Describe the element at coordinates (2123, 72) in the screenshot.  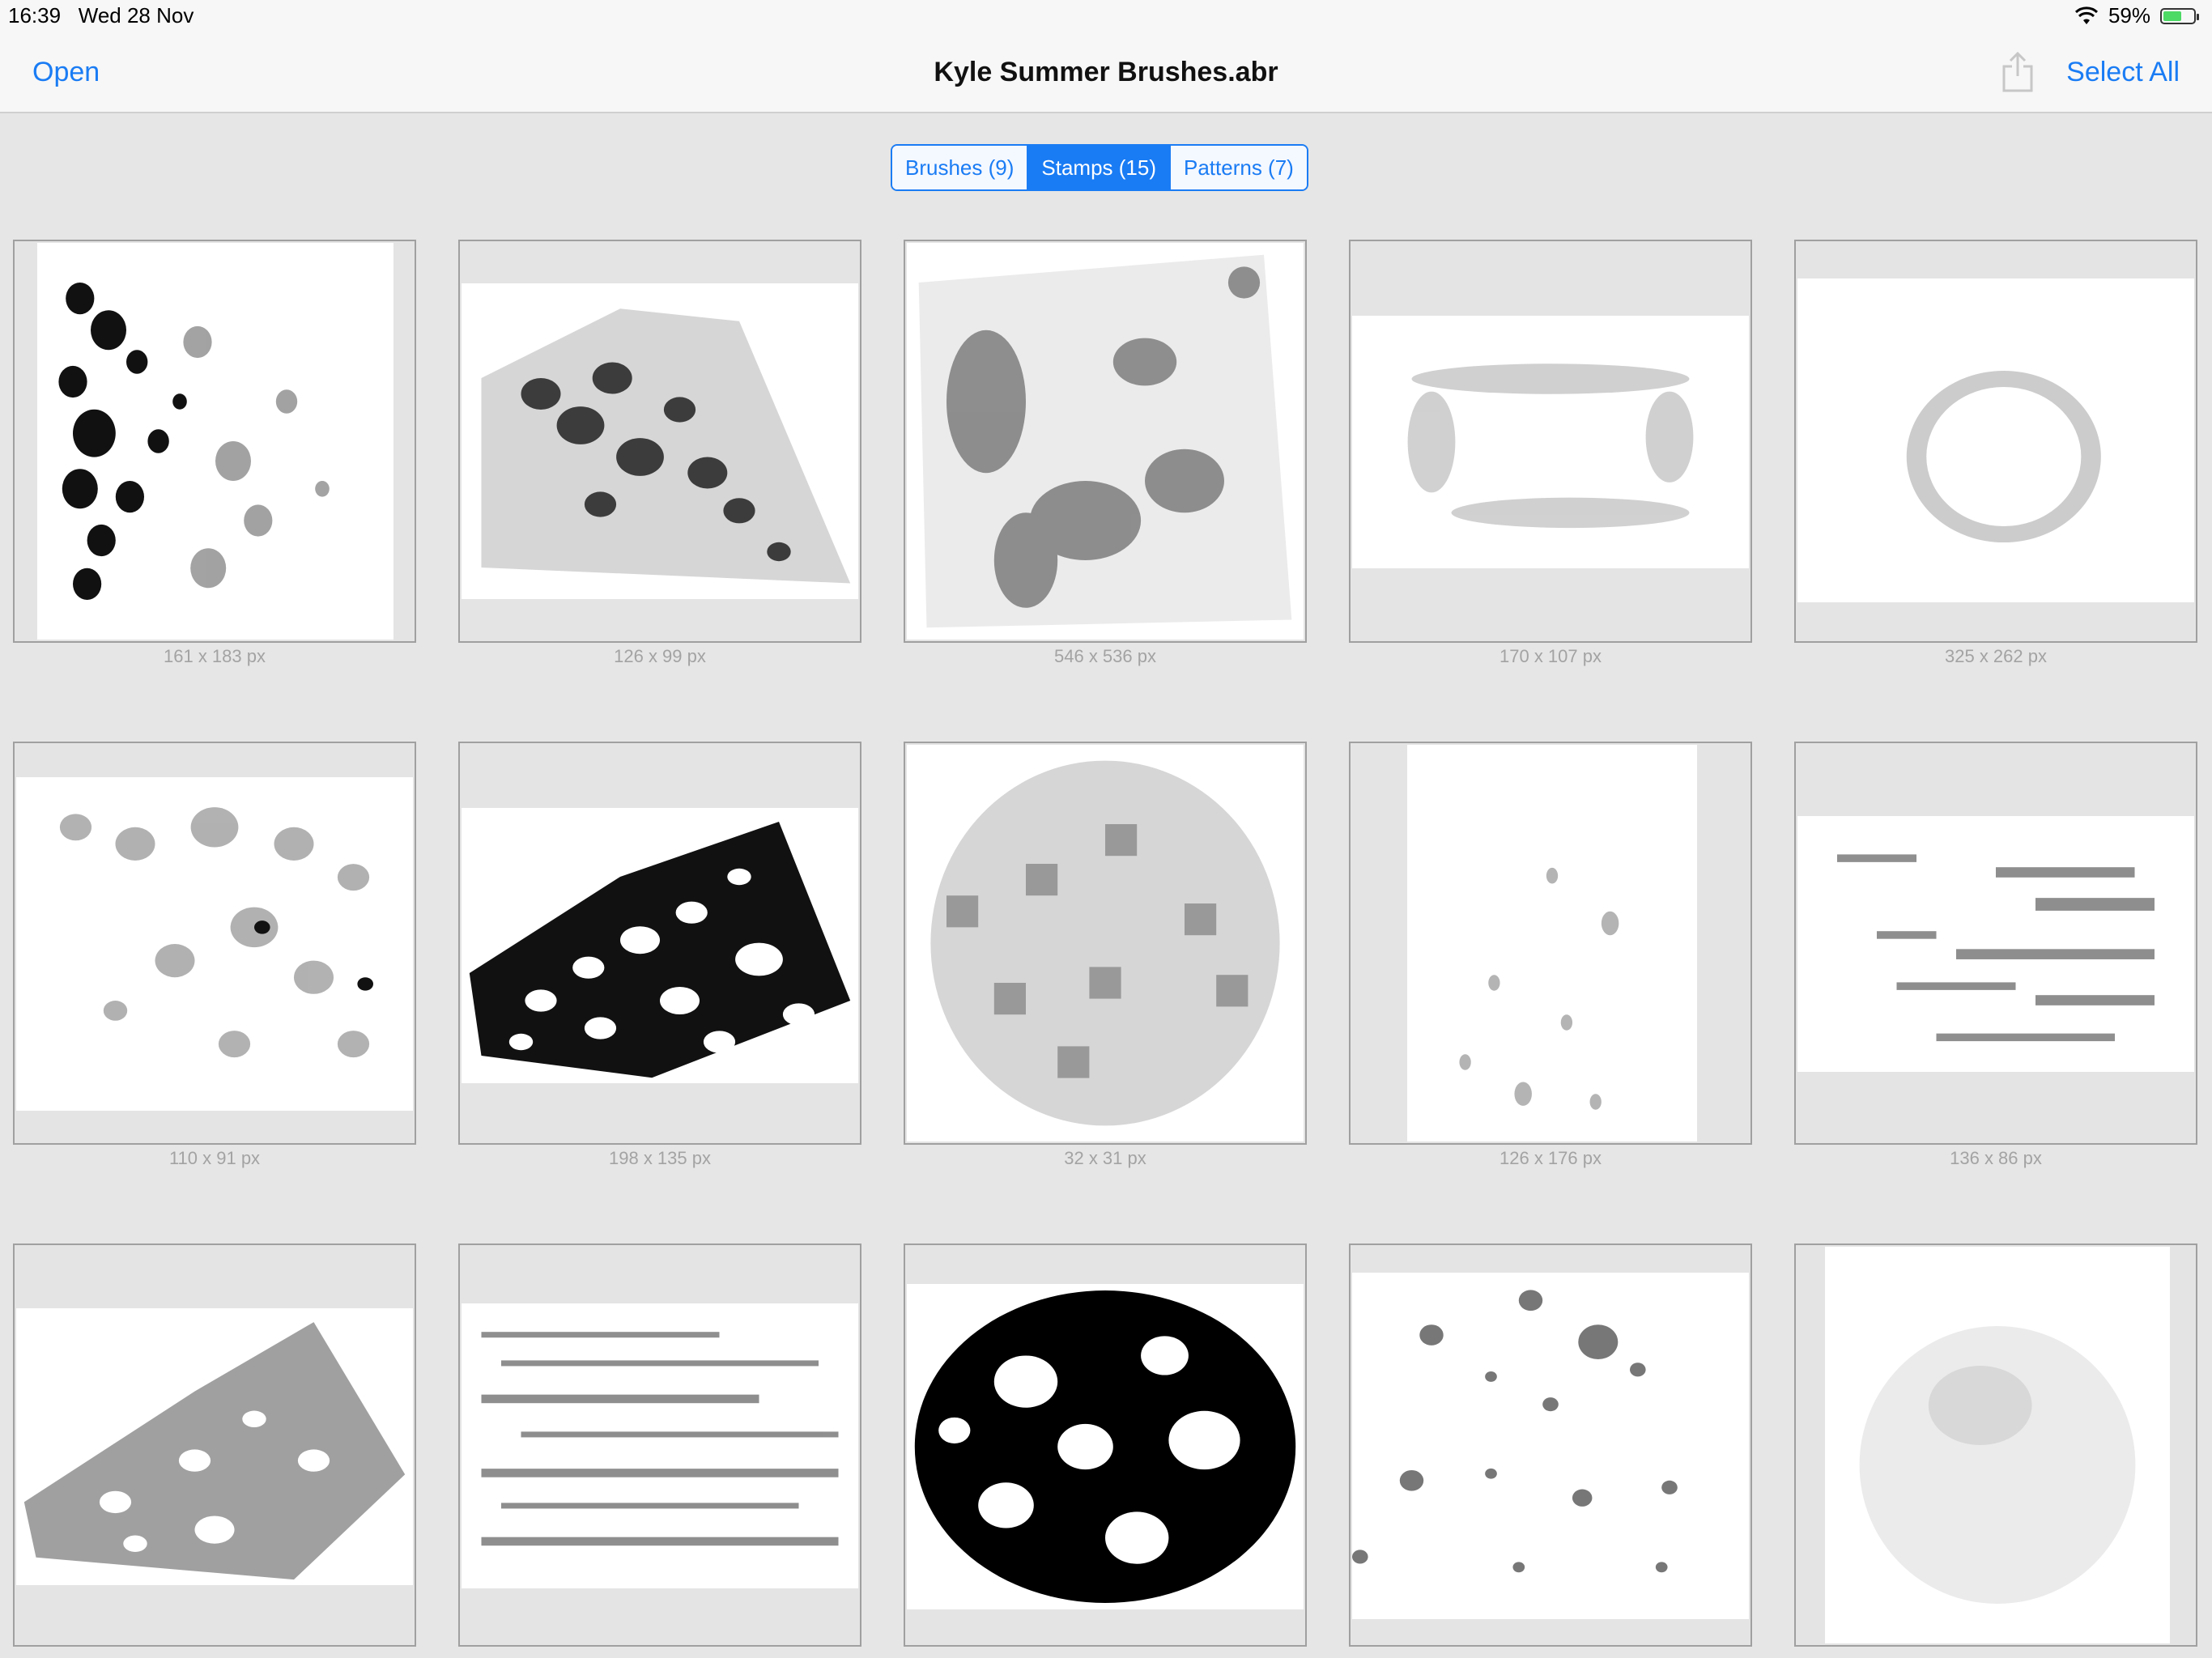
I see `select-all-button: Select All` at that location.